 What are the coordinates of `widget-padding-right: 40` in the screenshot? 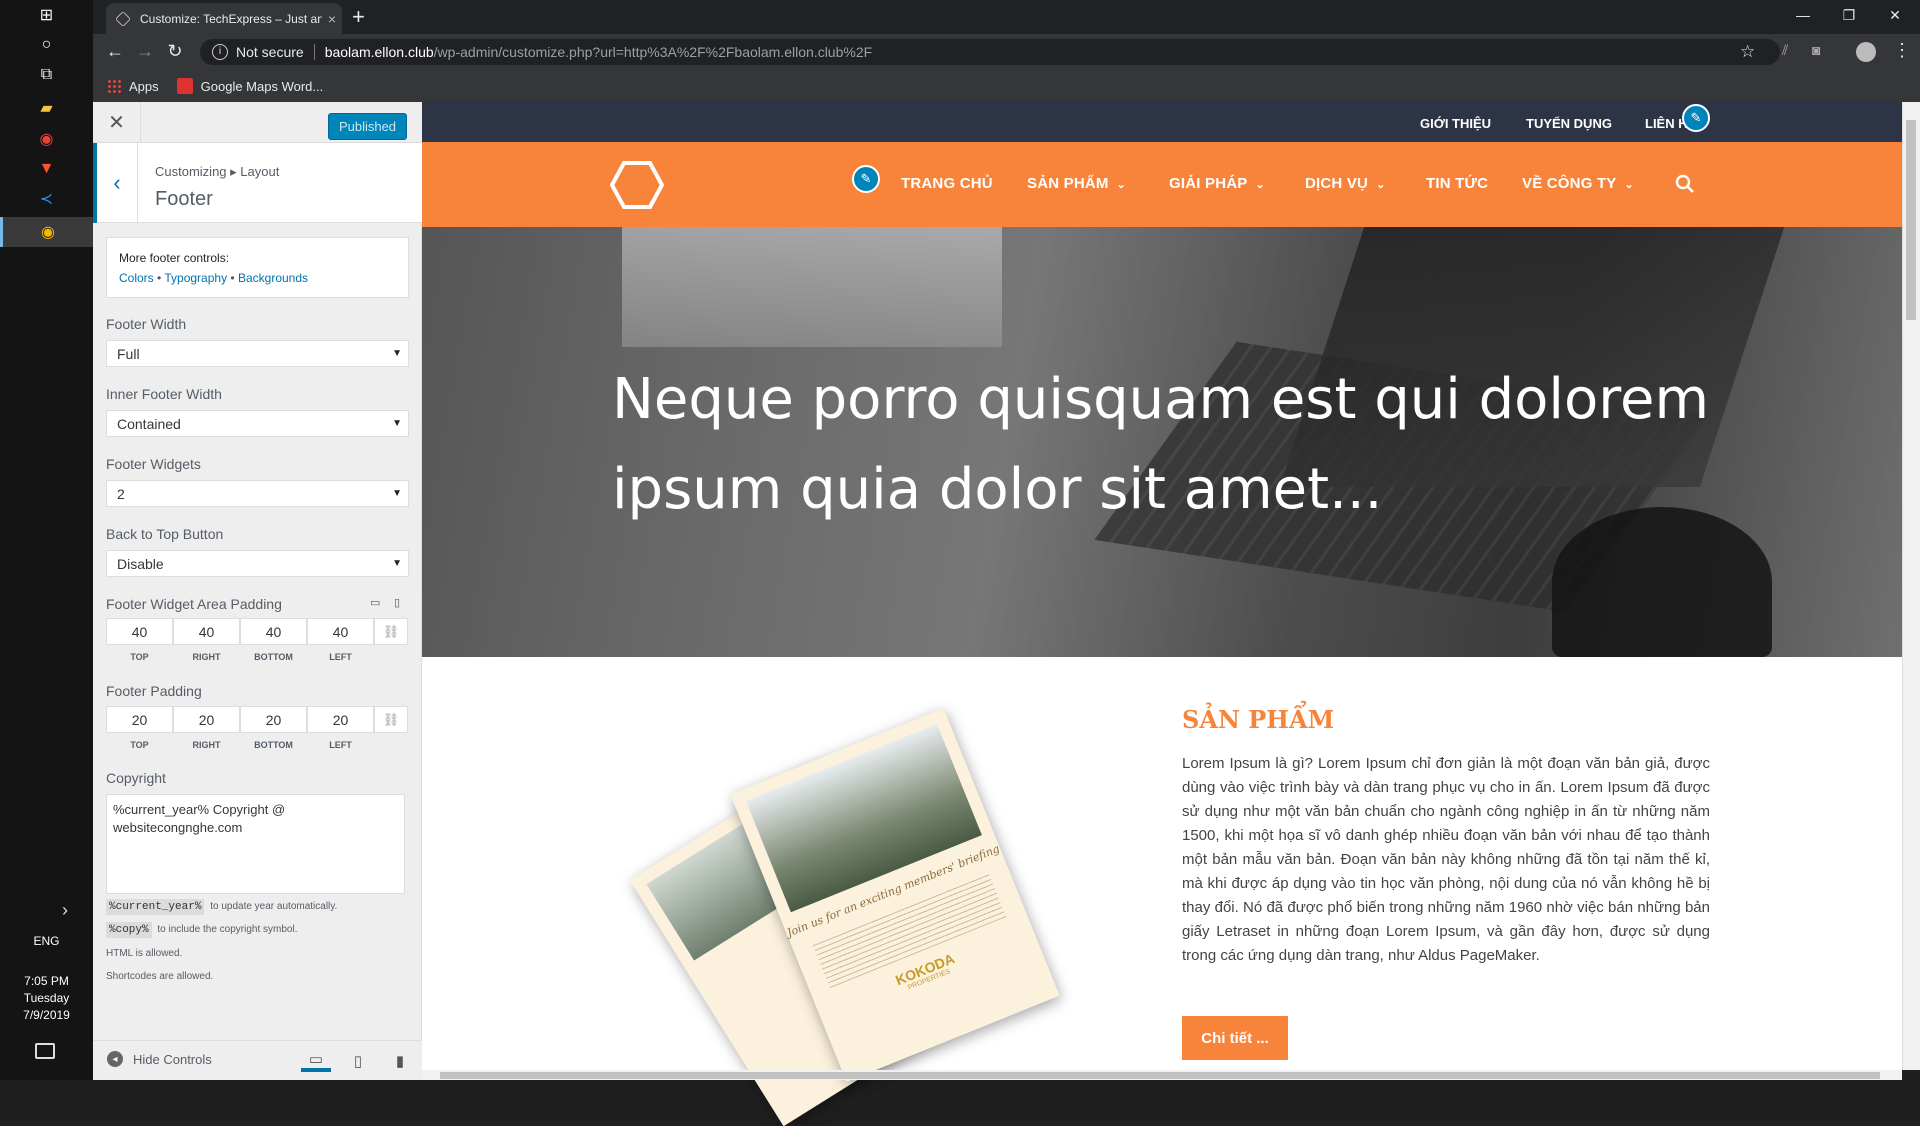 It's located at (206, 631).